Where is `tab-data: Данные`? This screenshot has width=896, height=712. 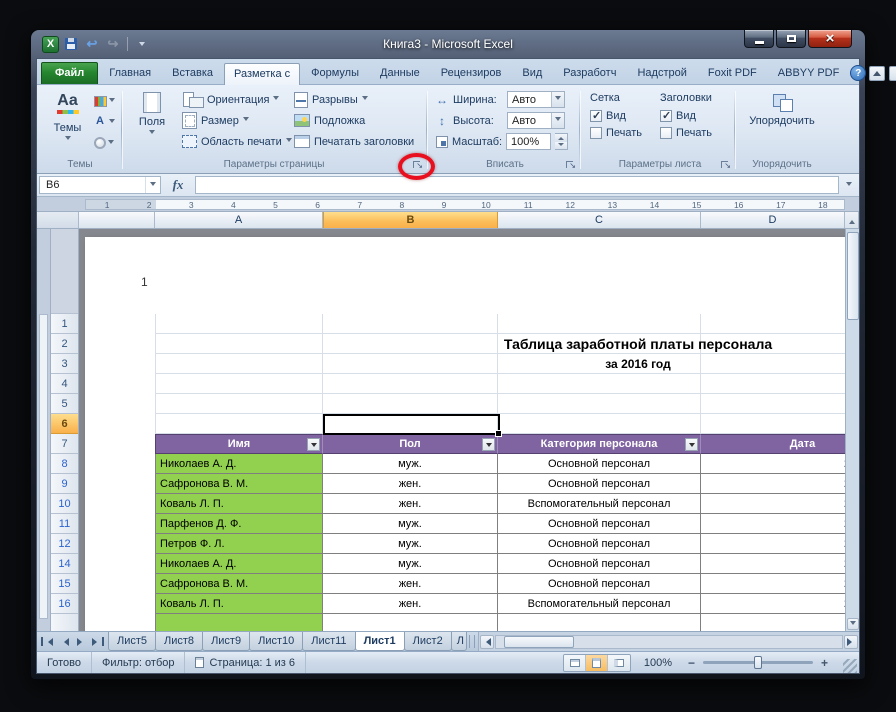 tab-data: Данные is located at coordinates (400, 73).